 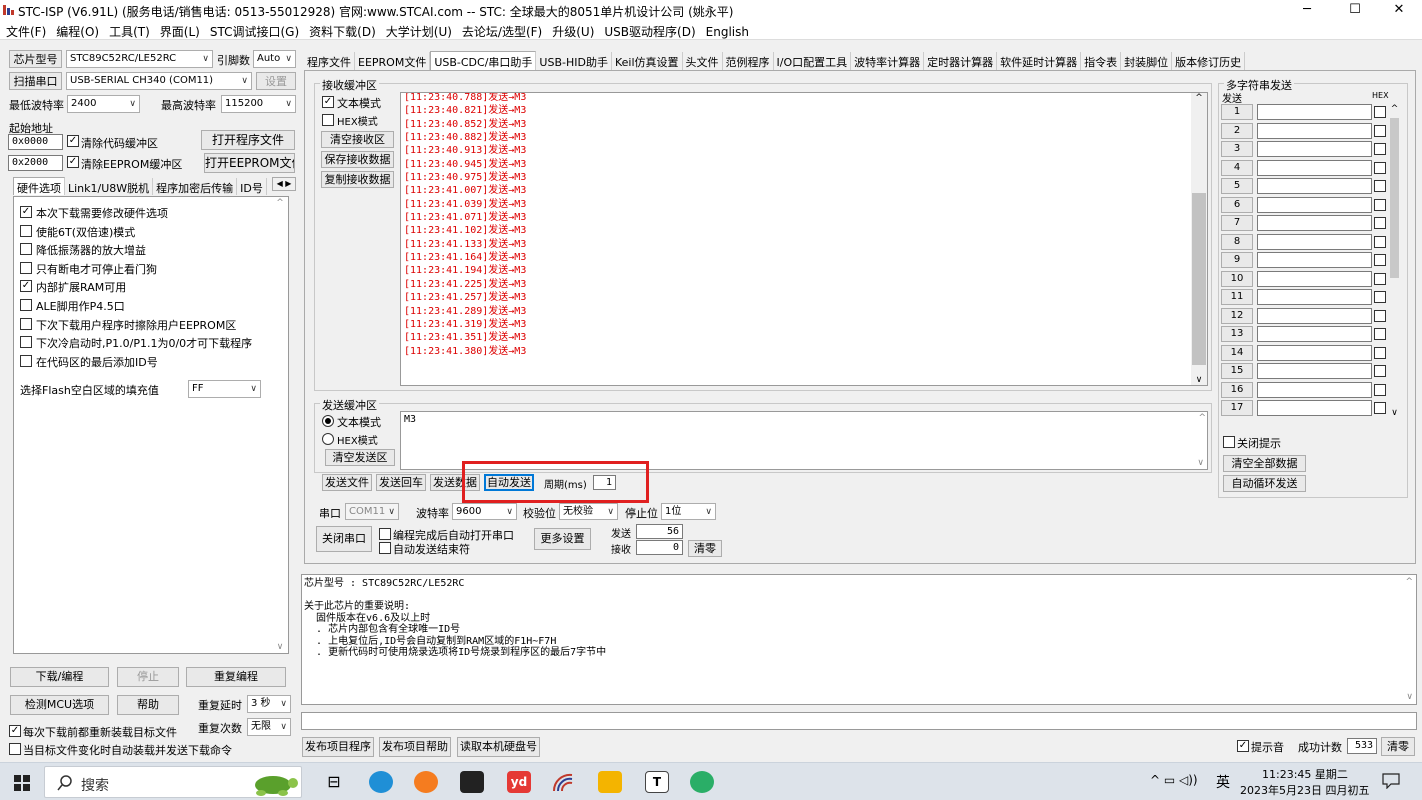 I want to click on menu-item-10: English, so click(x=726, y=30).